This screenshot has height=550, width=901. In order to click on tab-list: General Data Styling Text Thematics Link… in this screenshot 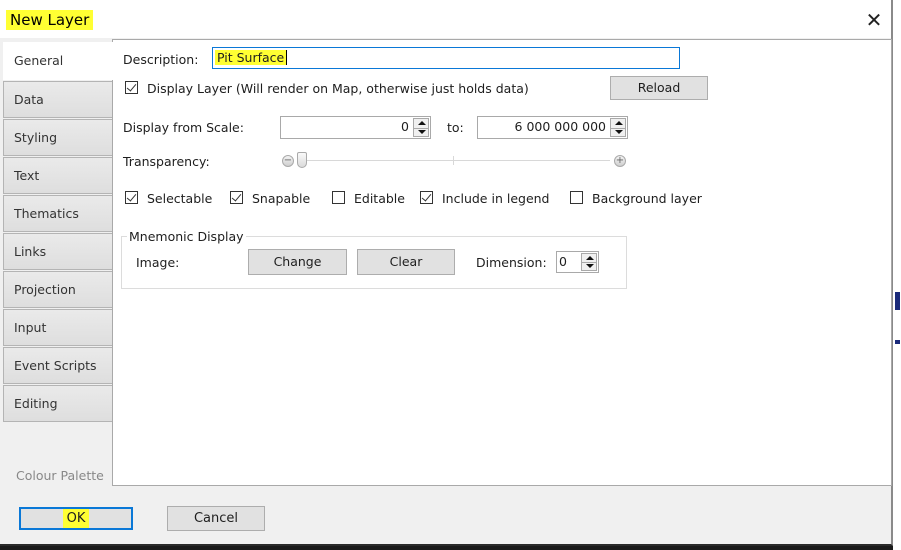, I will do `click(59, 232)`.